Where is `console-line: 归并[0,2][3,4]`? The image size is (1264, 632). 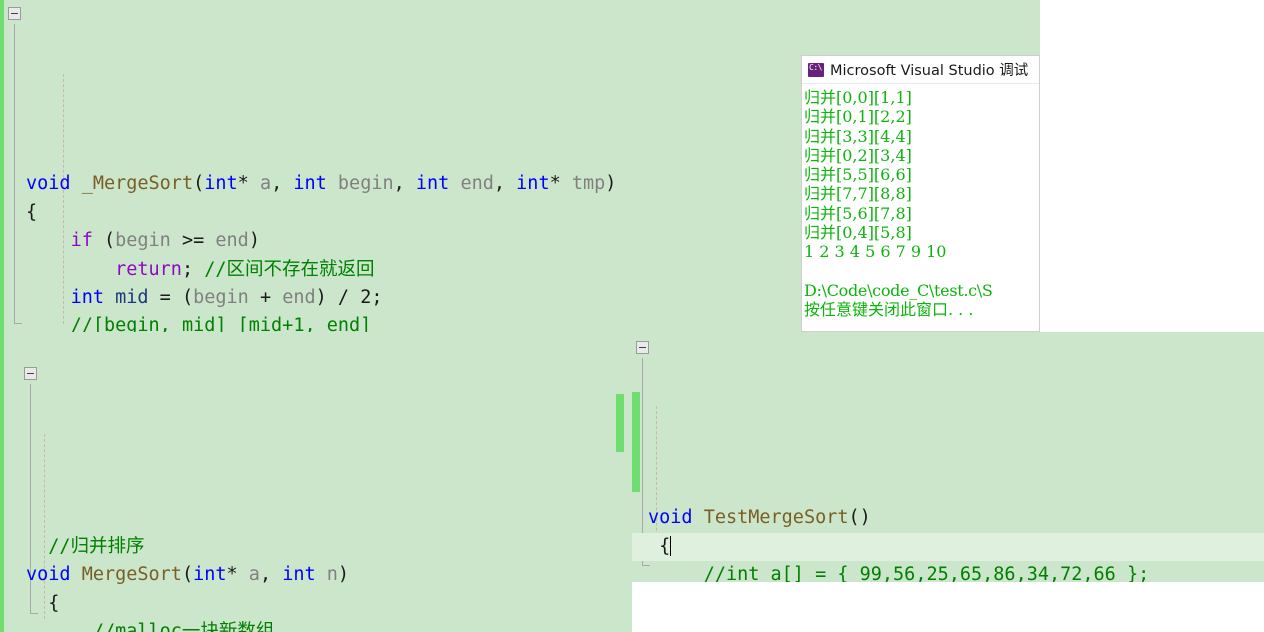
console-line: 归并[0,2][3,4] is located at coordinates (858, 155).